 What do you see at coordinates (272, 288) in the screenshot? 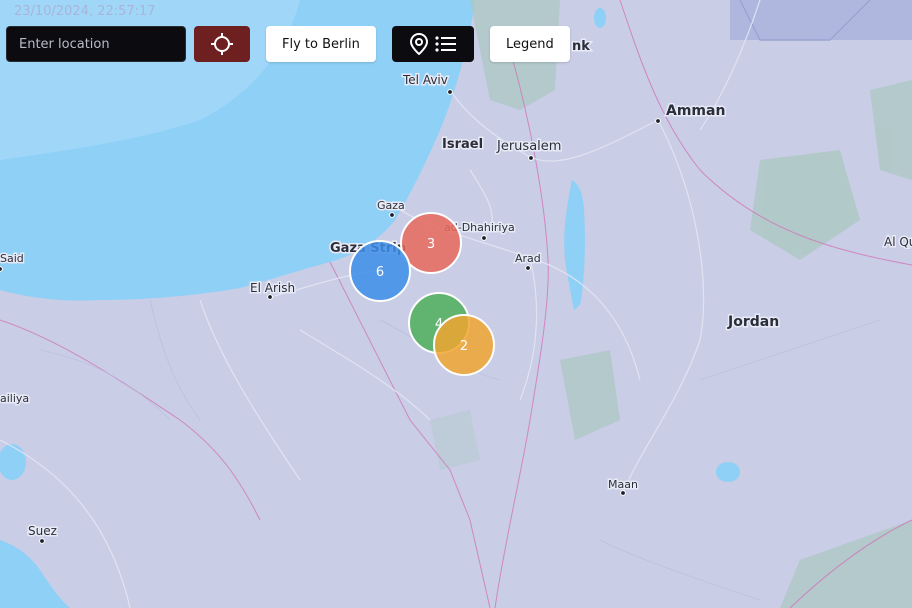
I see `place-label: El Arish` at bounding box center [272, 288].